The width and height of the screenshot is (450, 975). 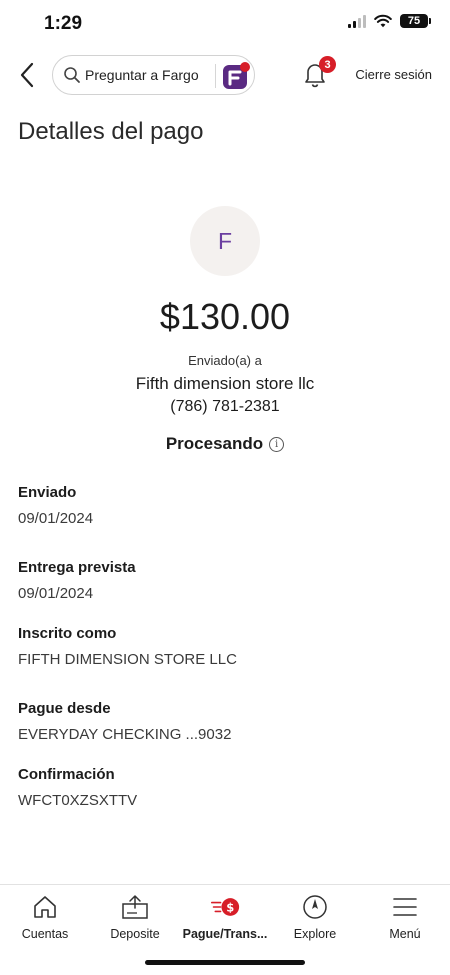 I want to click on pill-divider, so click(x=215, y=76).